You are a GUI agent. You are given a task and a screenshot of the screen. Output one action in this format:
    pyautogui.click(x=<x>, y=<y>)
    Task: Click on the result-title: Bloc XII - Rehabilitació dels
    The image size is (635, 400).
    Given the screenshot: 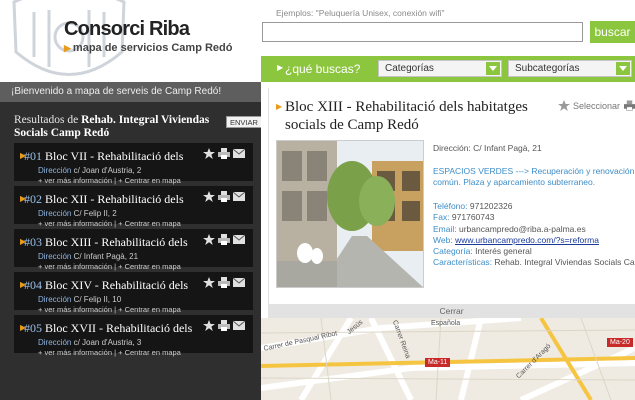 What is the action you would take?
    pyautogui.click(x=114, y=199)
    